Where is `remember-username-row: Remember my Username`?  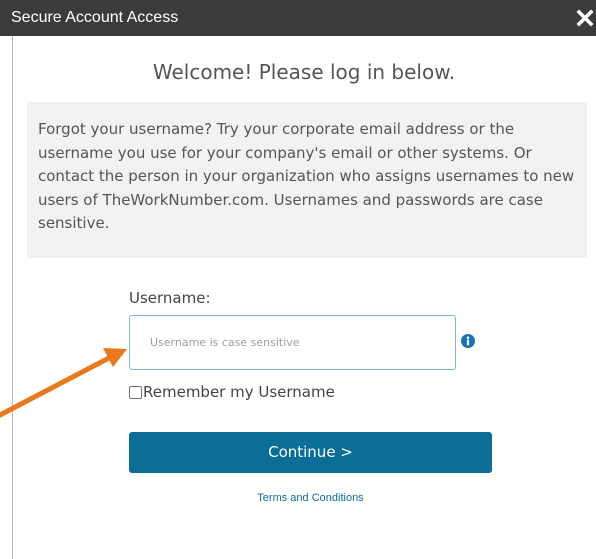
remember-username-row: Remember my Username is located at coordinates (232, 392).